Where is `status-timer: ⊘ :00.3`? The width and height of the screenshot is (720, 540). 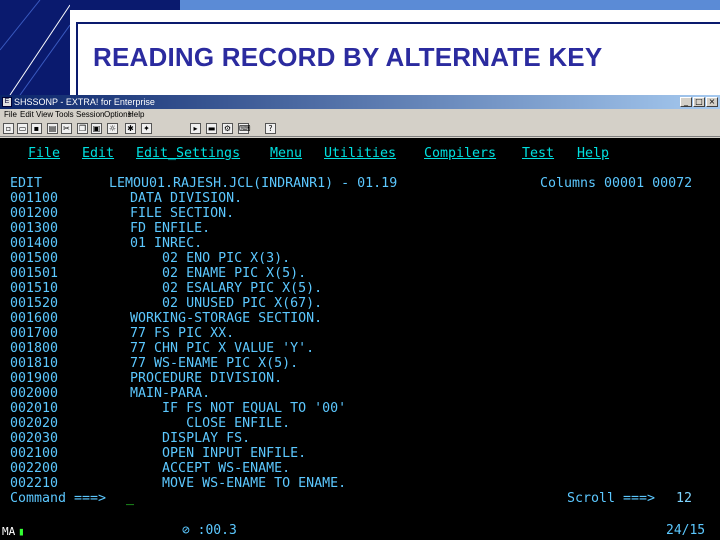 status-timer: ⊘ :00.3 is located at coordinates (209, 530).